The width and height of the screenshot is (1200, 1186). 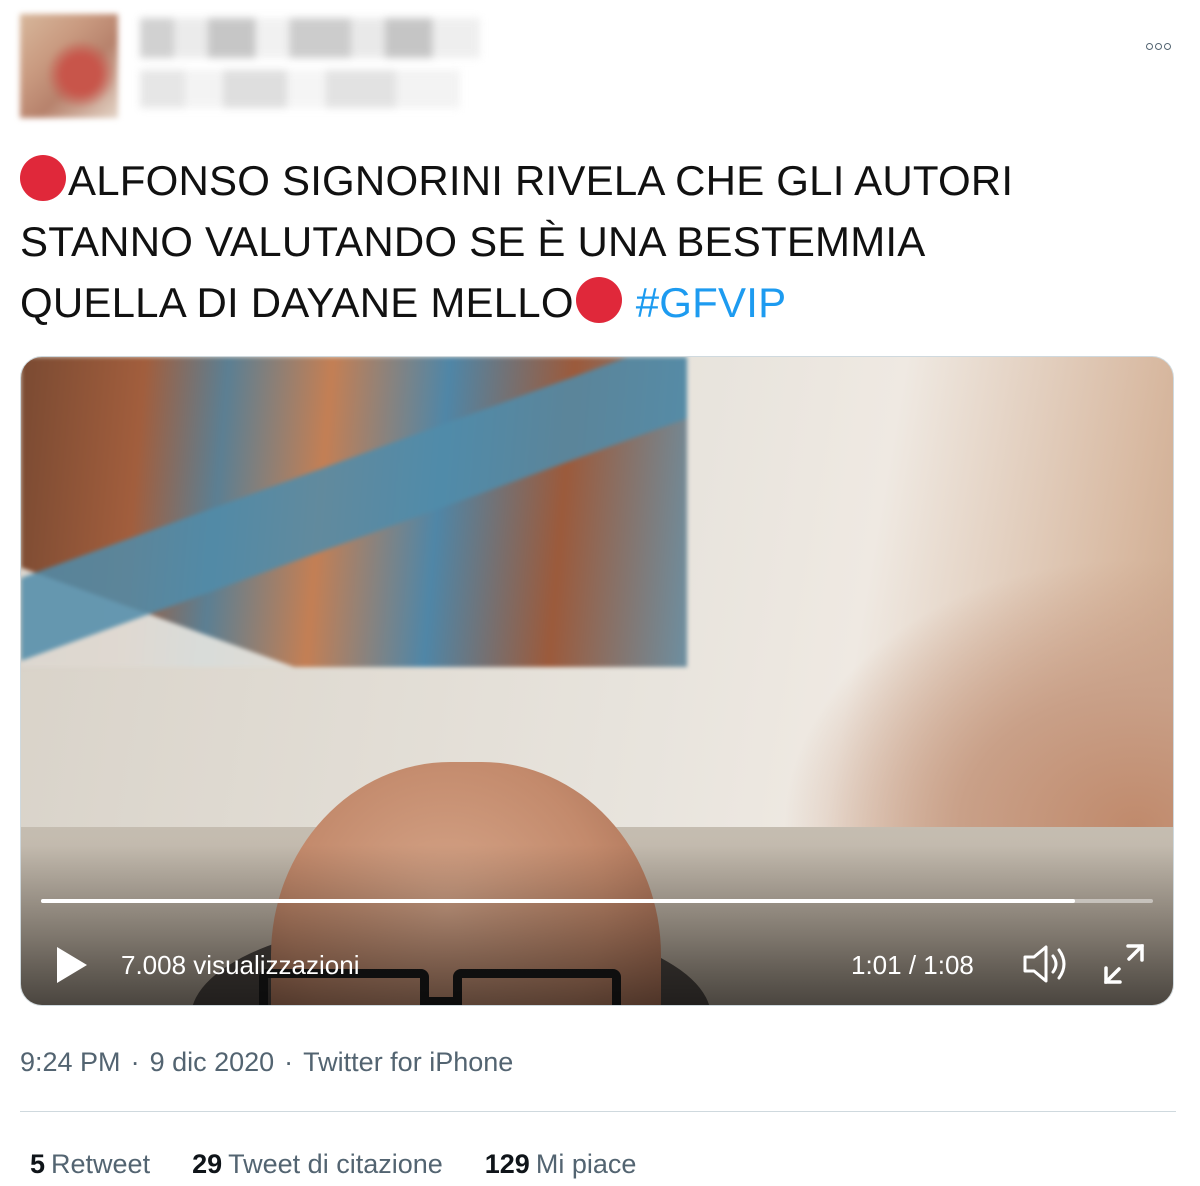 I want to click on retweets-stat: 5 Retweet, so click(x=90, y=1164).